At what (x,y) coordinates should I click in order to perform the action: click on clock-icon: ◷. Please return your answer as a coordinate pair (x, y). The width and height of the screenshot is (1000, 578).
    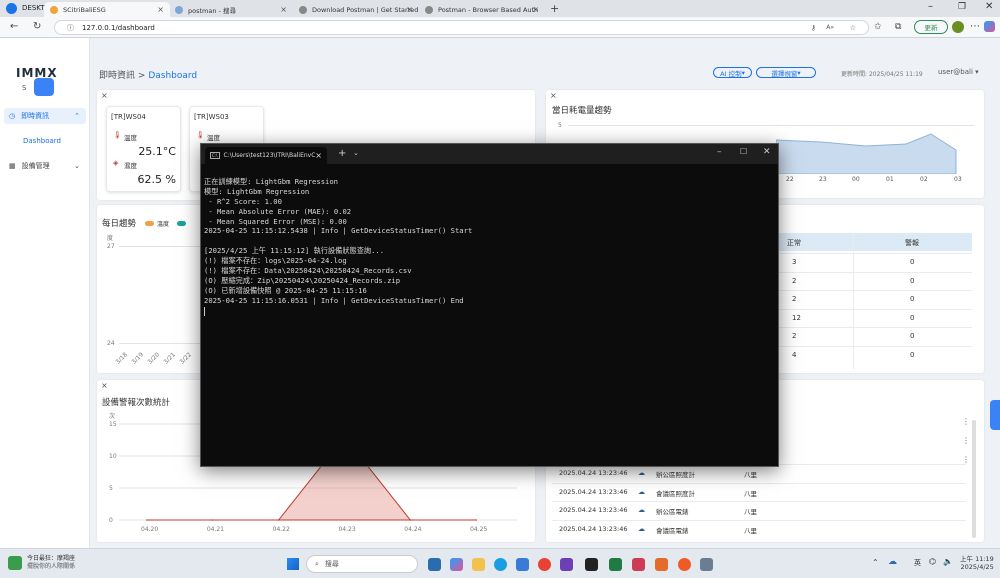
    Looking at the image, I should click on (12, 116).